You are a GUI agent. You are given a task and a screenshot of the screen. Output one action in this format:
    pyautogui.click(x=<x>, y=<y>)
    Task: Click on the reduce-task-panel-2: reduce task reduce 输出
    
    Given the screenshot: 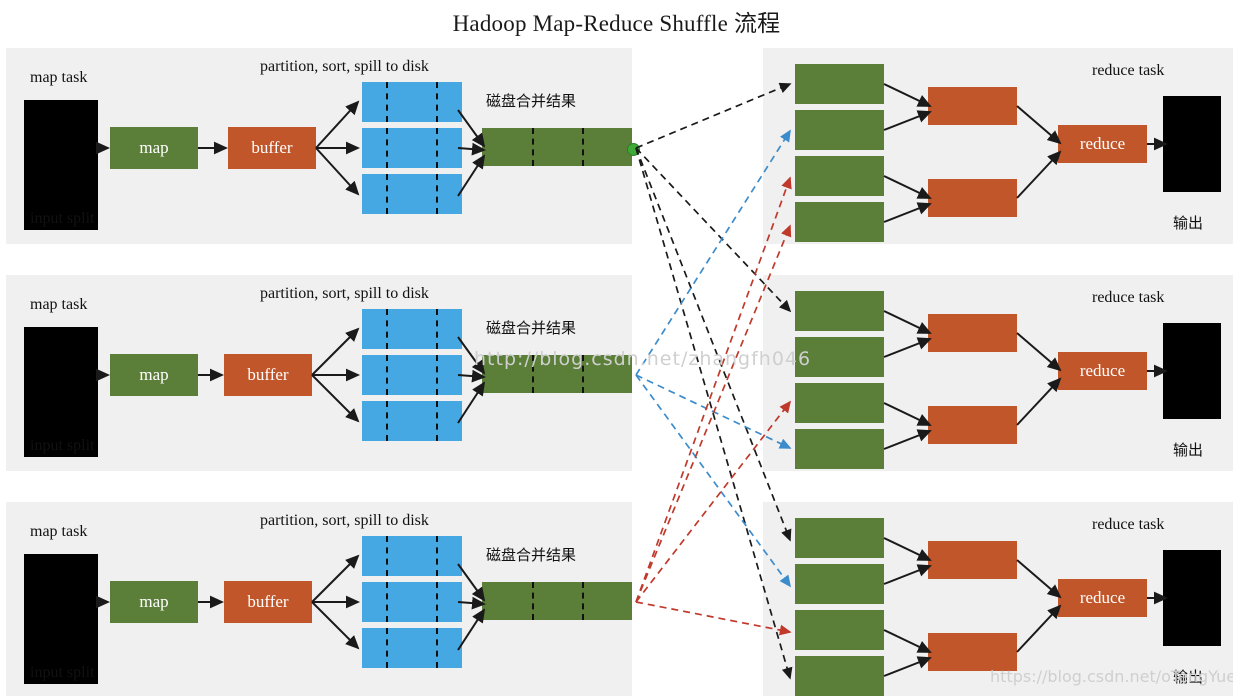 What is the action you would take?
    pyautogui.click(x=998, y=373)
    